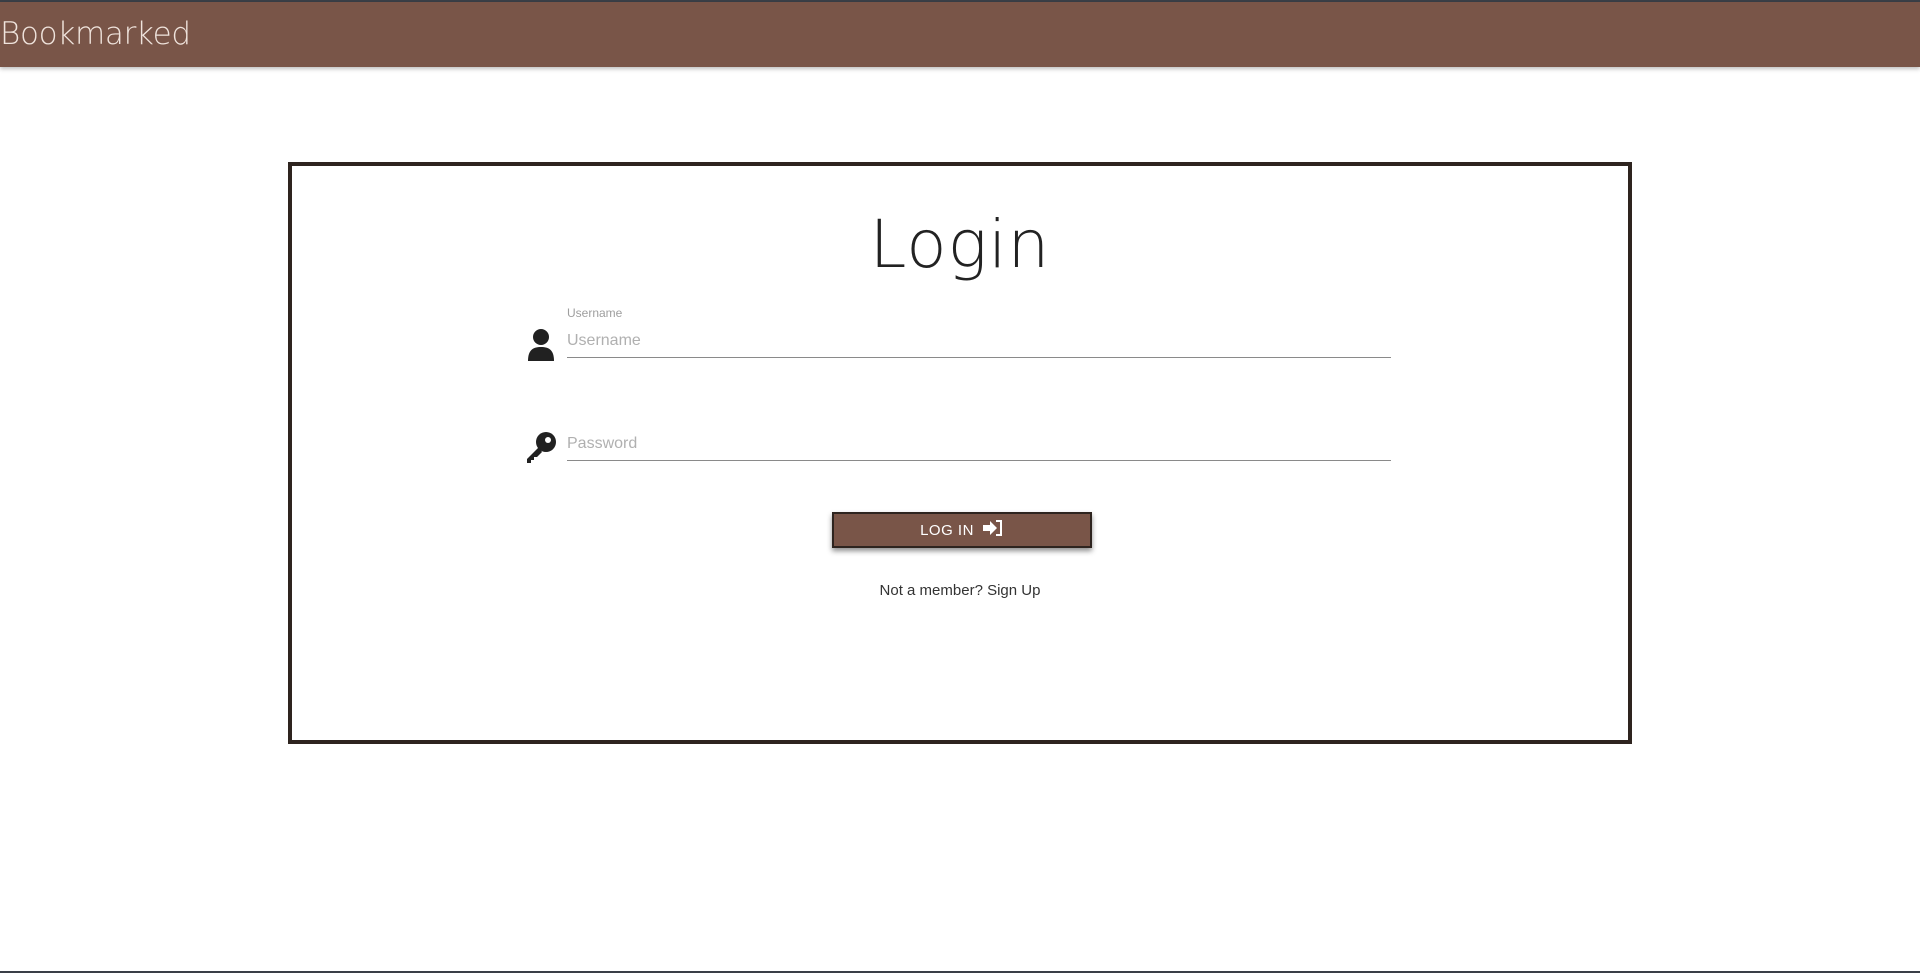 This screenshot has height=973, width=1920. What do you see at coordinates (979, 444) in the screenshot?
I see `password-input` at bounding box center [979, 444].